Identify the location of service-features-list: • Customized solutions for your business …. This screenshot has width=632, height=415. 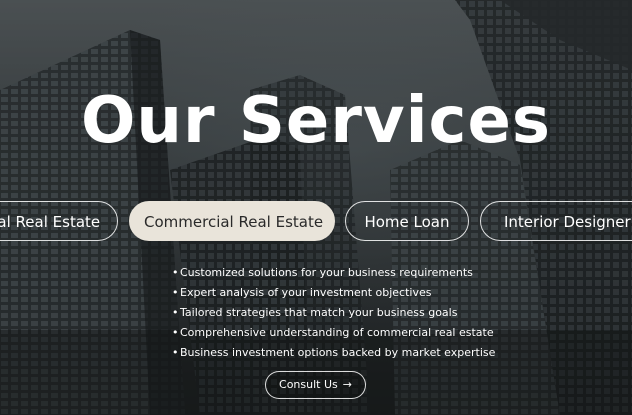
(333, 313).